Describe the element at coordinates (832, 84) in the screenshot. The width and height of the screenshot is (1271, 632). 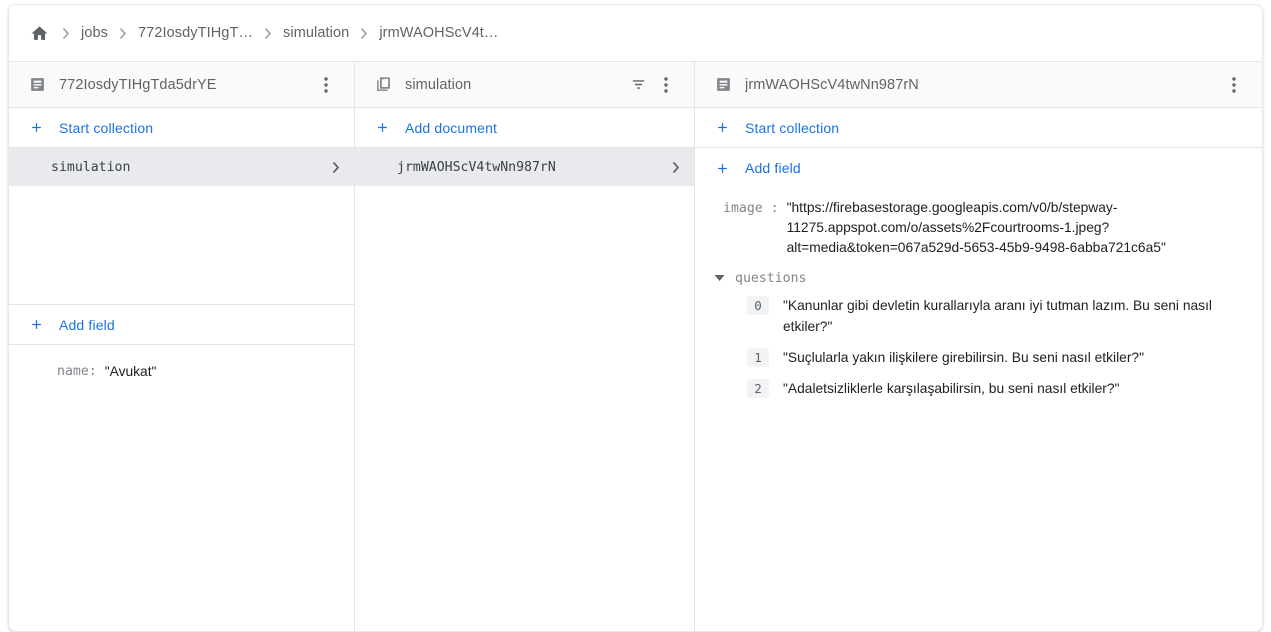
I see `panel-subdocument-title: jrmWAOHScV4twNn987rN` at that location.